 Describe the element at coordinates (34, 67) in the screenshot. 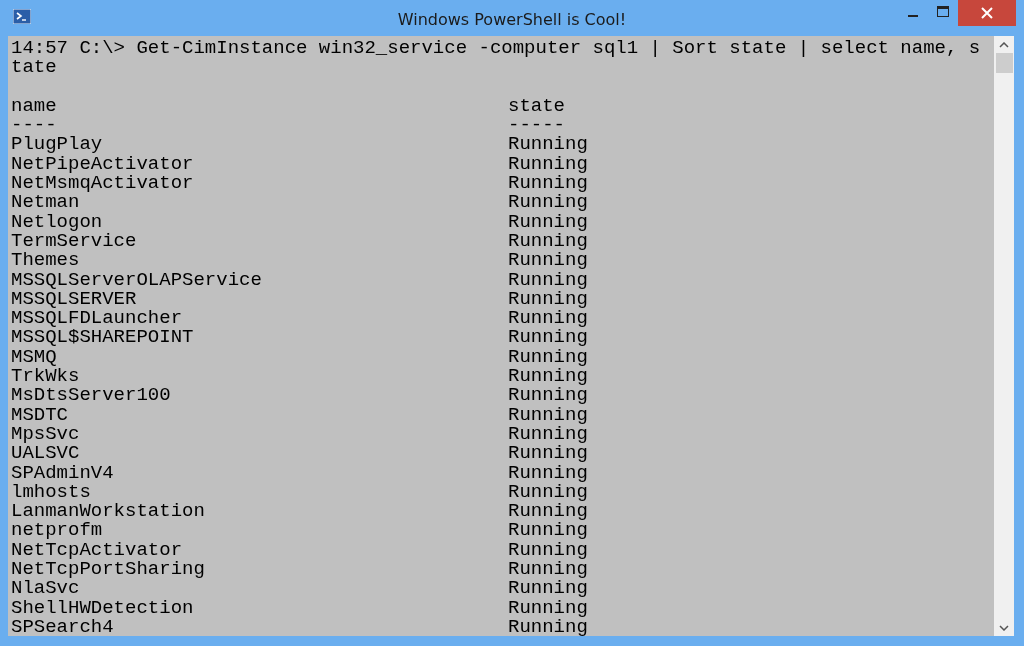

I see `command-line: tate` at that location.